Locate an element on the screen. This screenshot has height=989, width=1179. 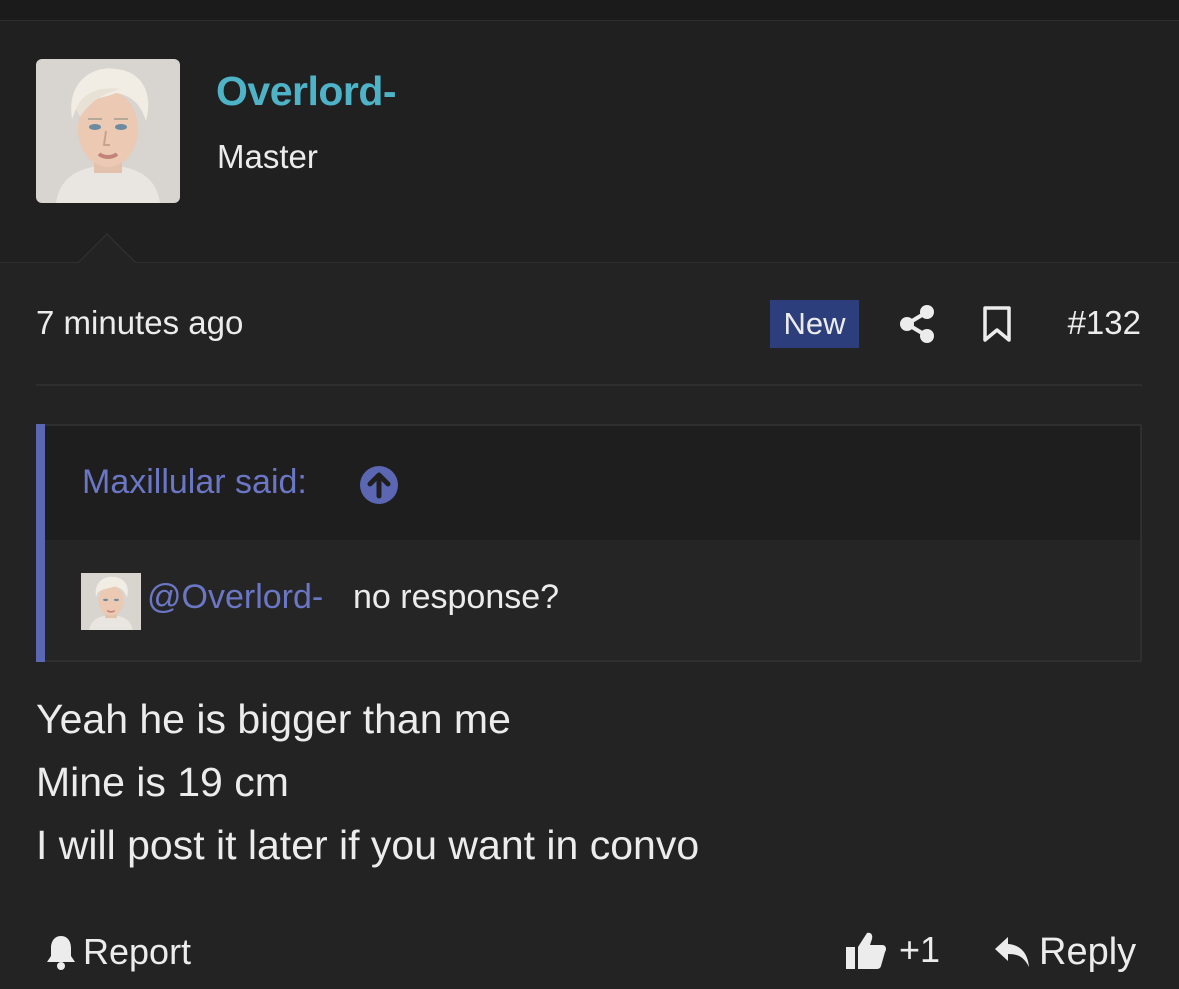
user-mention: @Overlord- is located at coordinates (235, 597).